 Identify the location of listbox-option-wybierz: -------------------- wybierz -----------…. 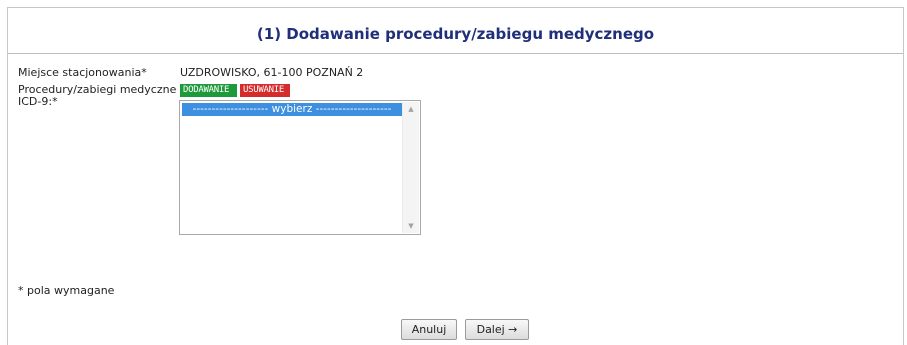
(292, 109).